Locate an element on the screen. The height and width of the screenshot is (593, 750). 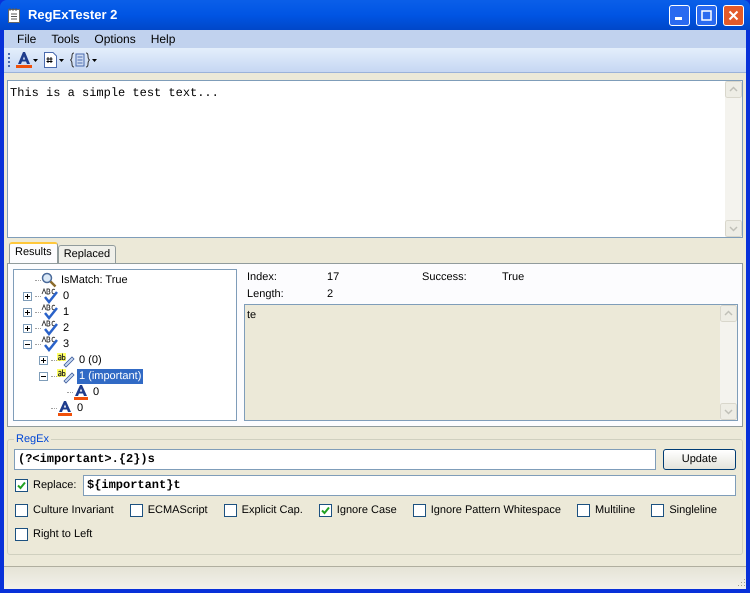
magnifier-icon is located at coordinates (49, 280).